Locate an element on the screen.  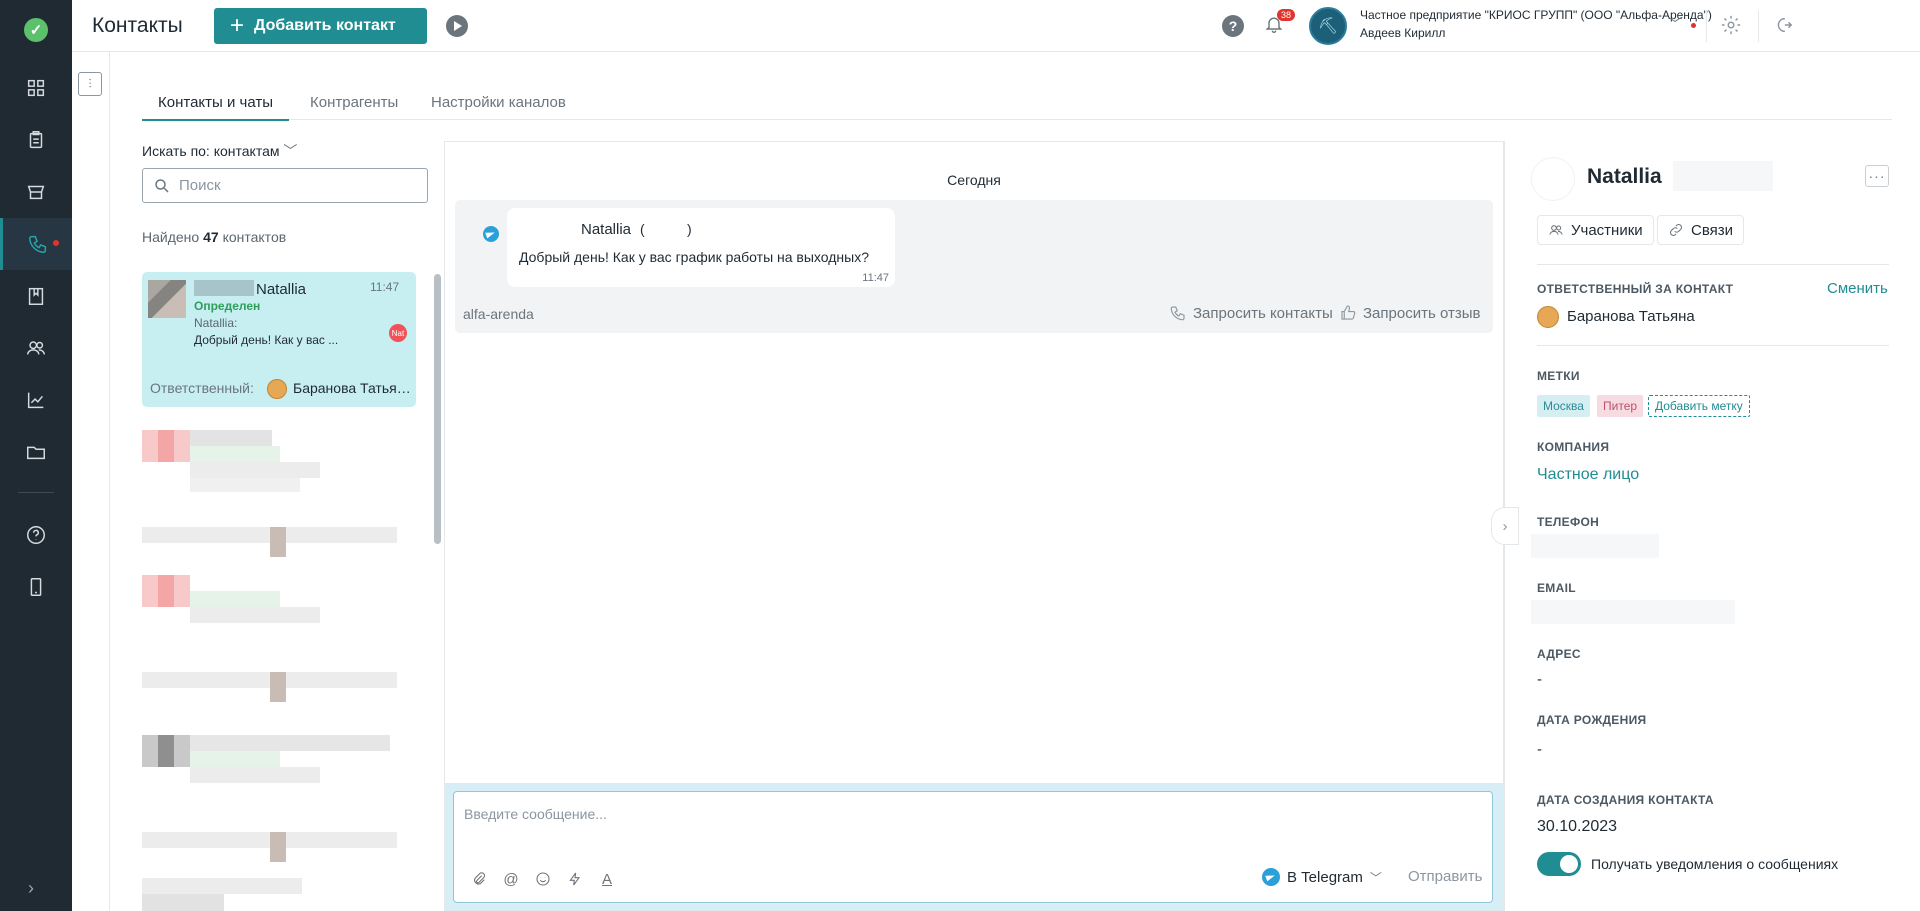
contact-avatar-blurred is located at coordinates (167, 299).